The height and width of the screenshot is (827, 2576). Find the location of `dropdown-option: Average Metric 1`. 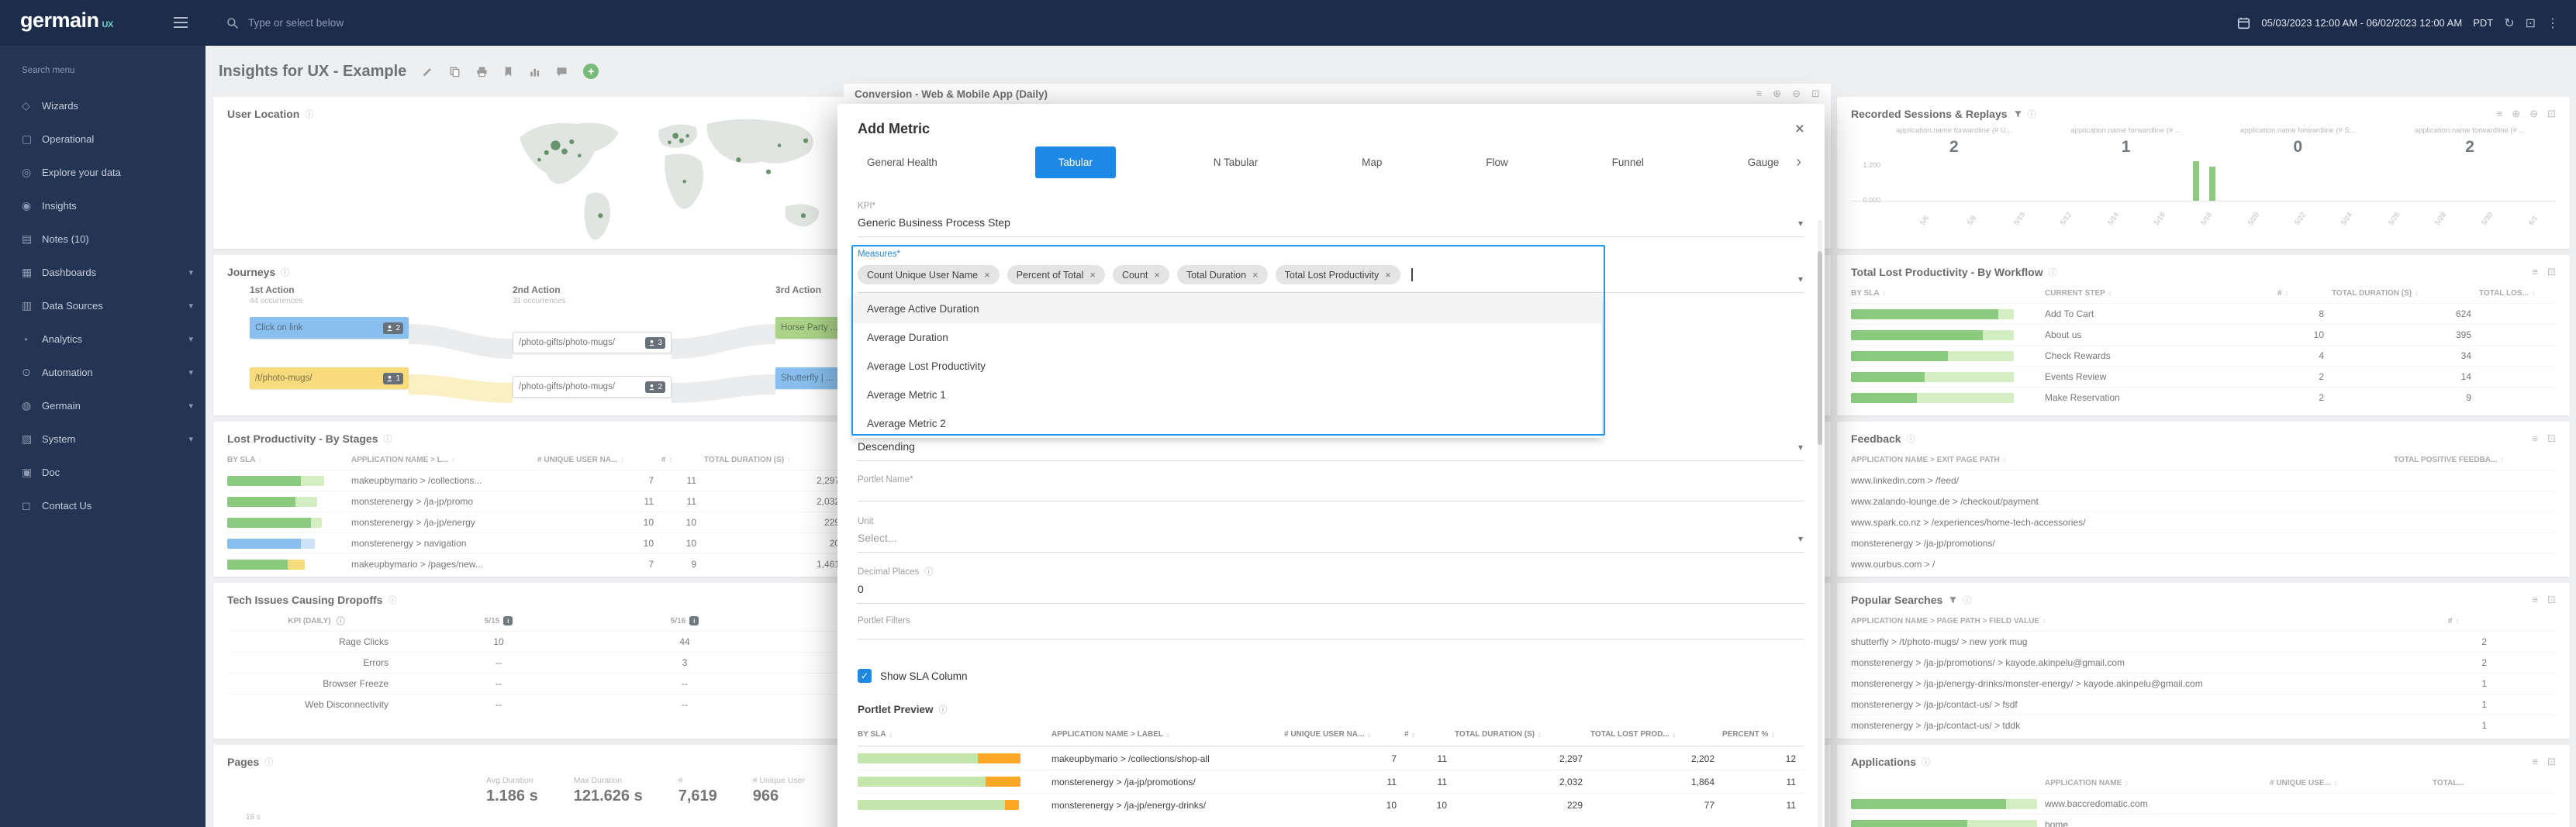

dropdown-option: Average Metric 1 is located at coordinates (1228, 395).